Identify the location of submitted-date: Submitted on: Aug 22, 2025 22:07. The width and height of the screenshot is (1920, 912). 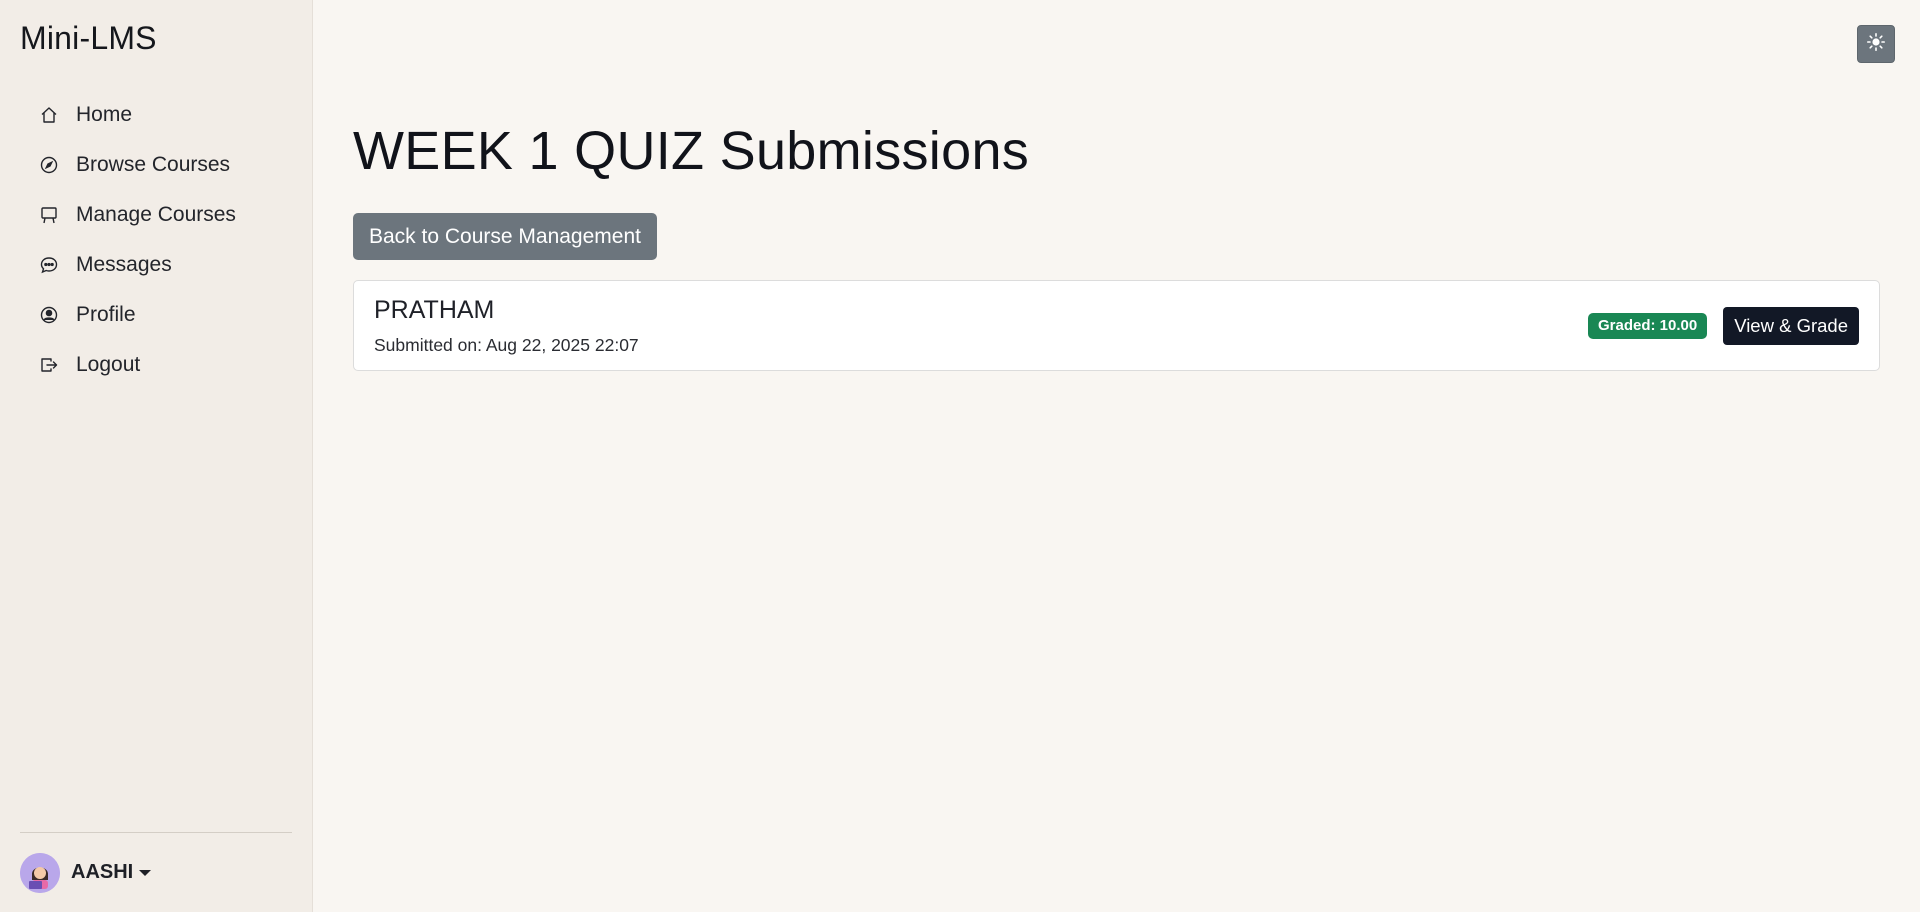
(506, 345).